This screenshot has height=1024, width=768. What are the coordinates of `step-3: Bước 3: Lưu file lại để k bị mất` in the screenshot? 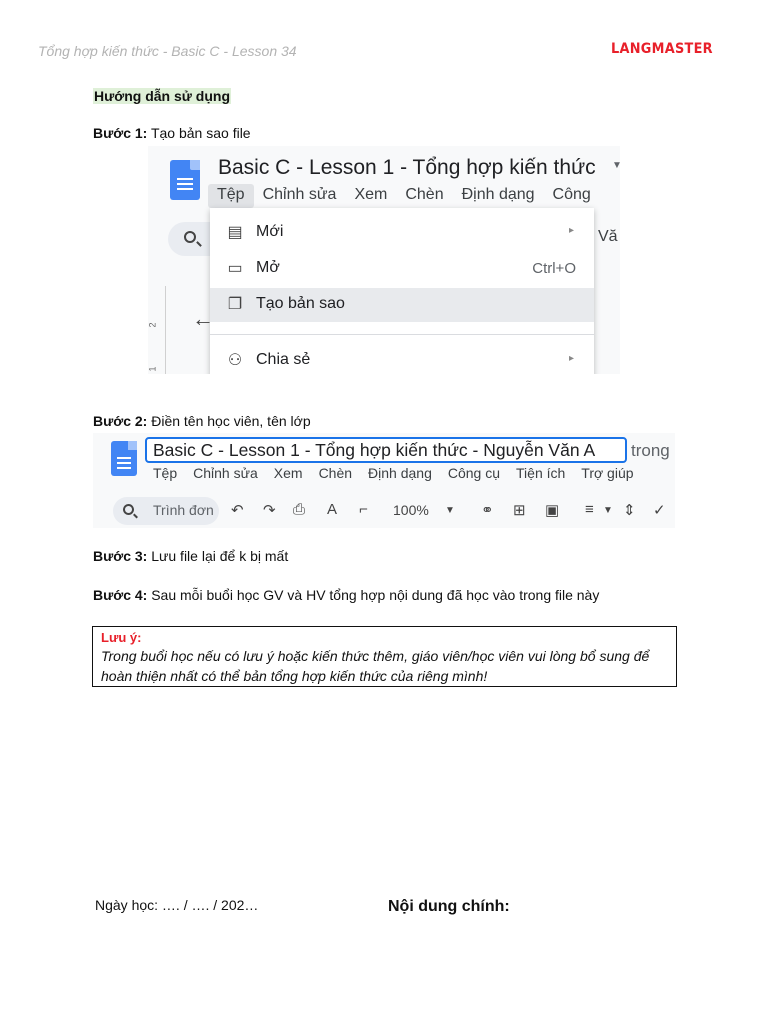 It's located at (190, 556).